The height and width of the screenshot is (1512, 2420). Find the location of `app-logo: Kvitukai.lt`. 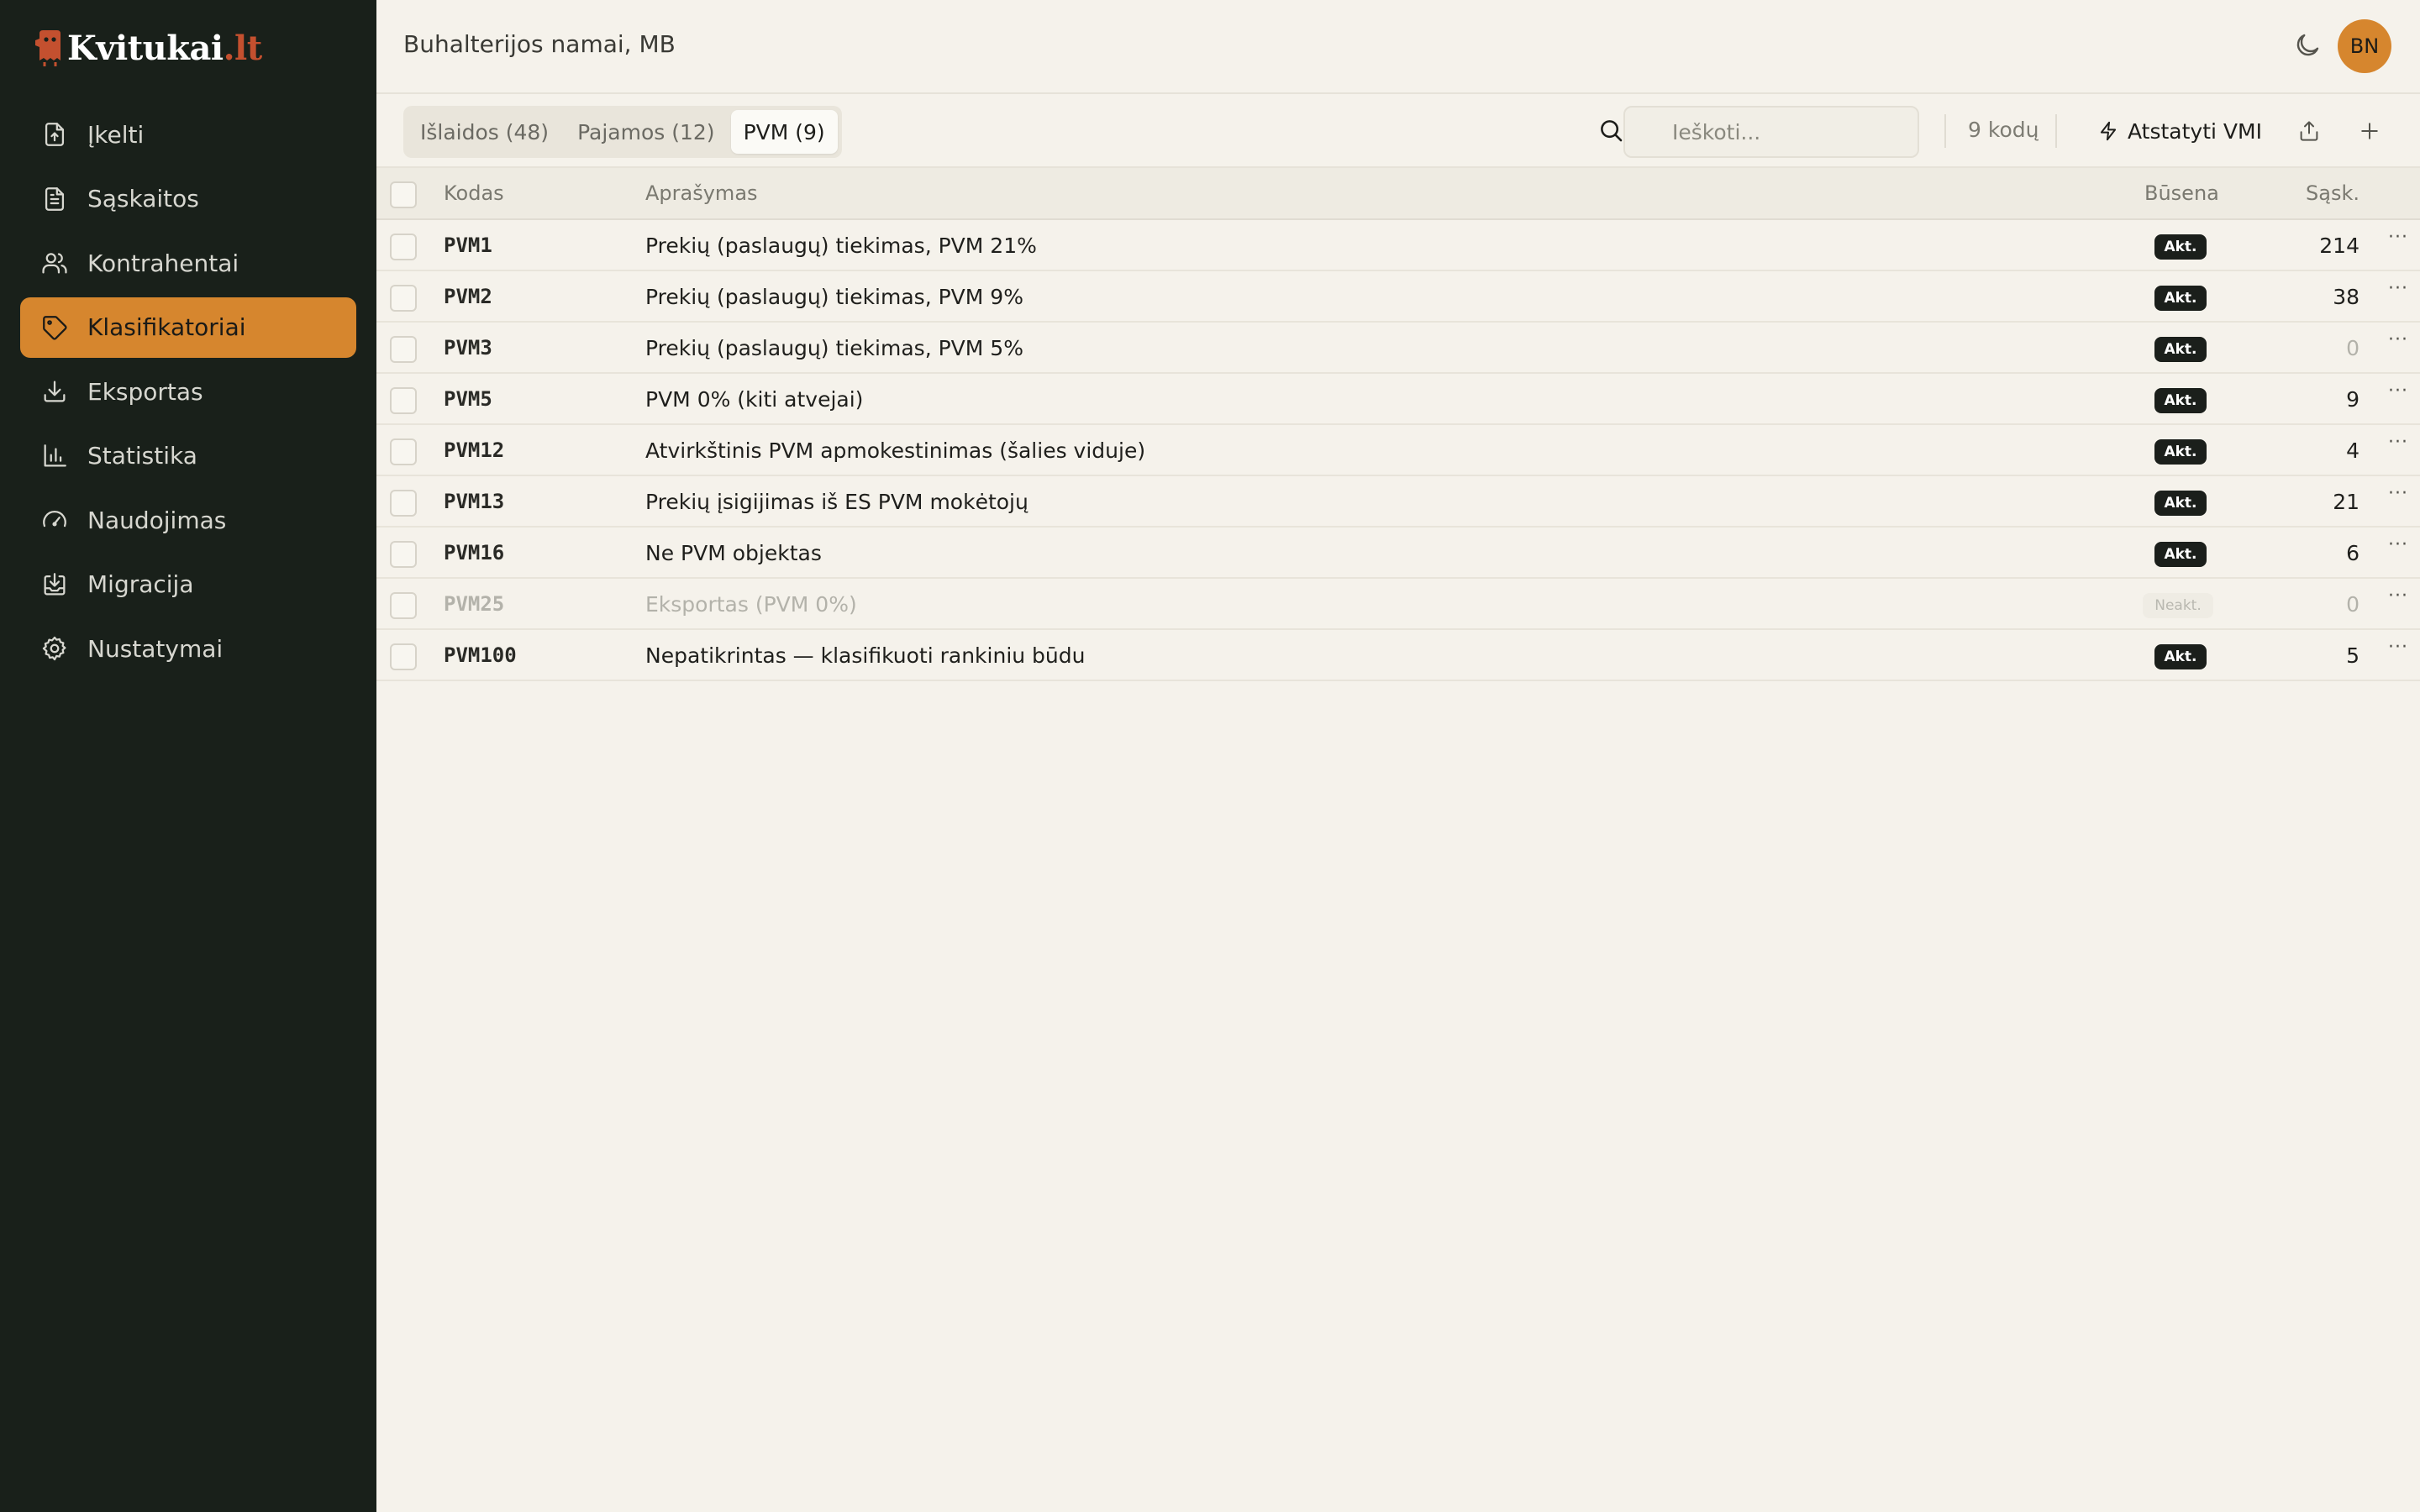

app-logo: Kvitukai.lt is located at coordinates (148, 48).